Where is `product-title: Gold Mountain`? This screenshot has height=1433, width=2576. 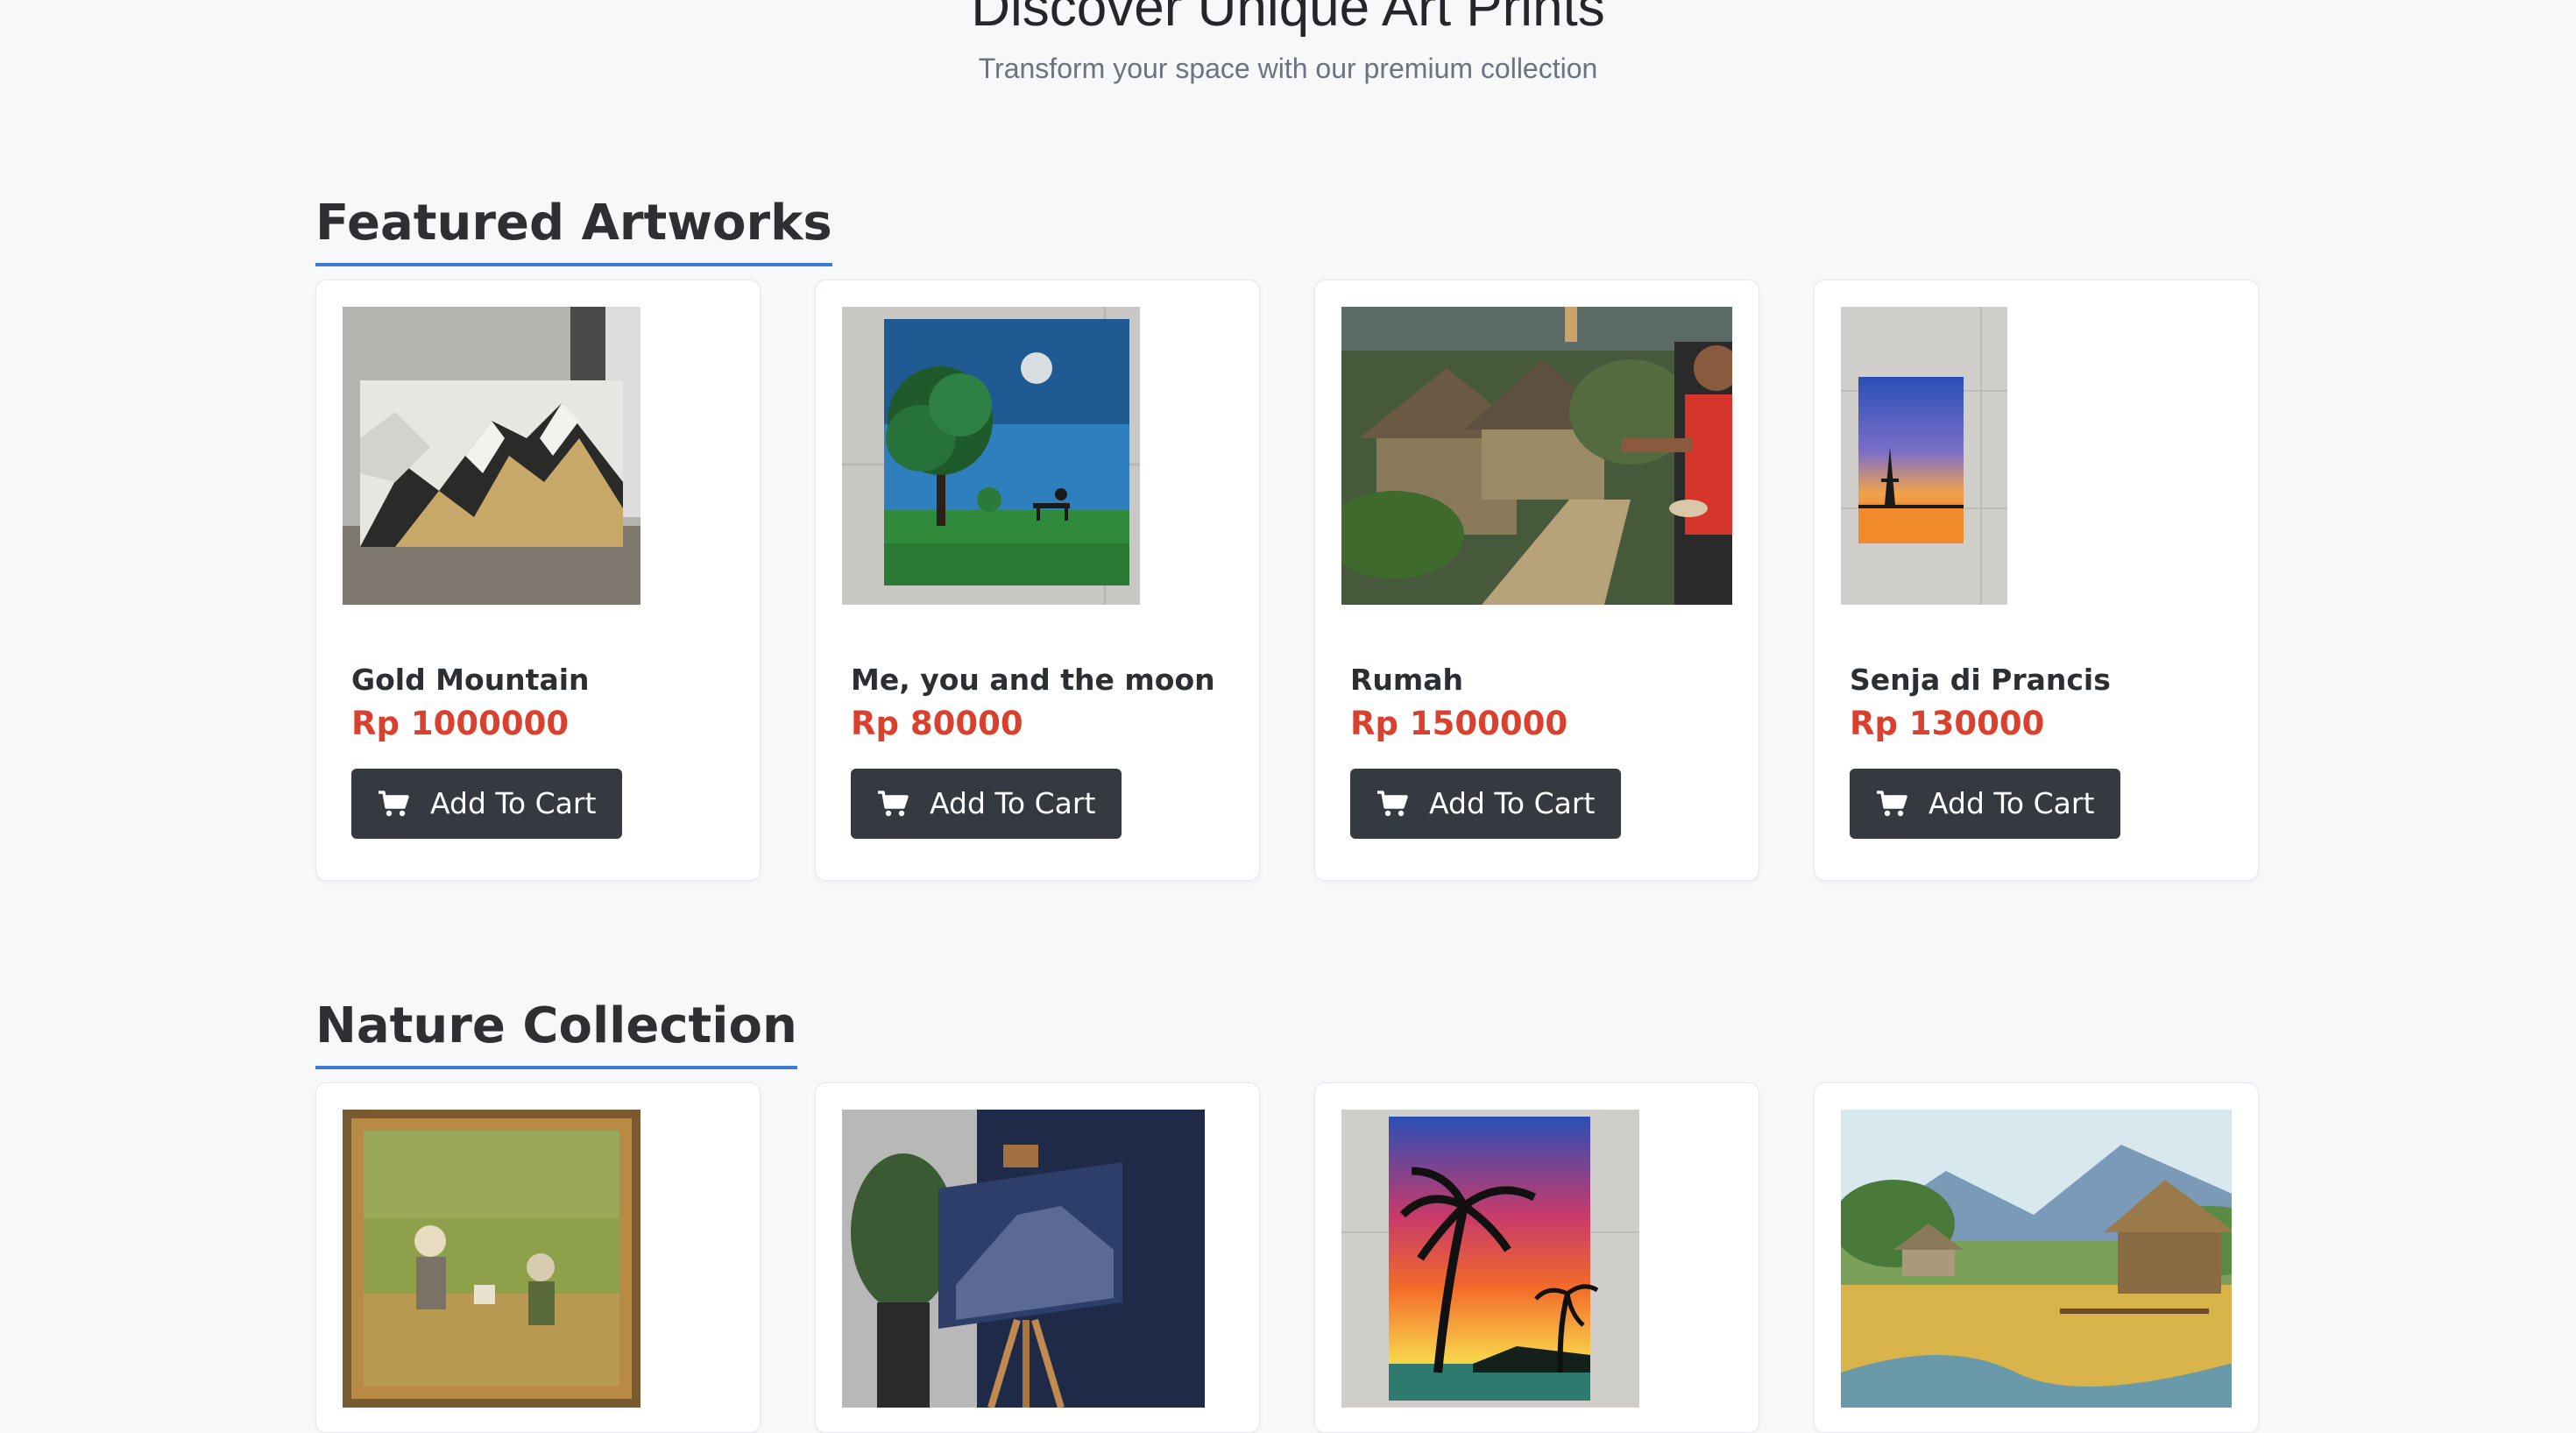 product-title: Gold Mountain is located at coordinates (470, 680).